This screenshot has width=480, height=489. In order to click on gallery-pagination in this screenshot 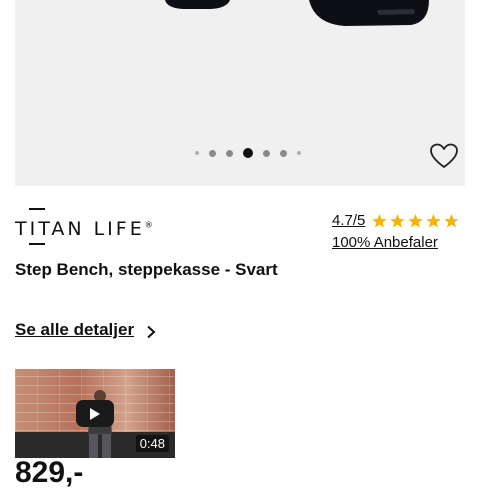, I will do `click(248, 153)`.